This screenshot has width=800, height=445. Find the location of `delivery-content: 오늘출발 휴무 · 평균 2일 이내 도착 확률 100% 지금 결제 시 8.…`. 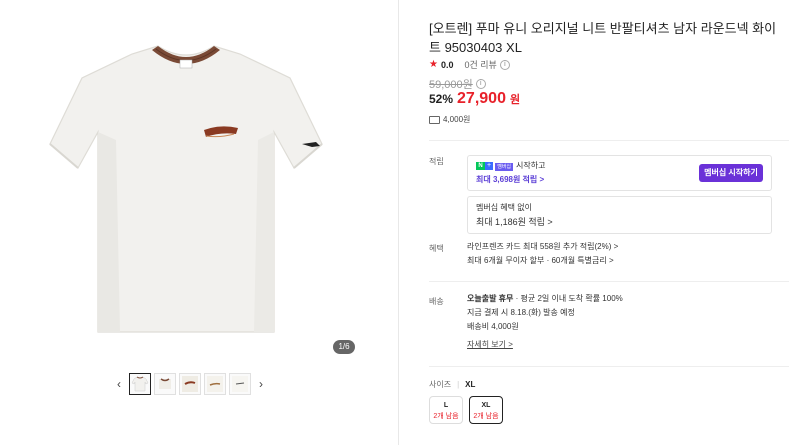

delivery-content: 오늘출발 휴무 · 평균 2일 이내 도착 확률 100% 지금 결제 시 8.… is located at coordinates (622, 322).